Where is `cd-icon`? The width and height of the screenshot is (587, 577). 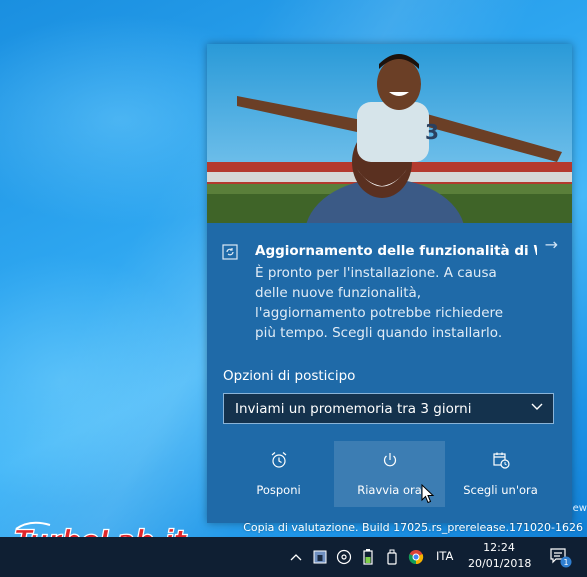
cd-icon is located at coordinates (344, 557).